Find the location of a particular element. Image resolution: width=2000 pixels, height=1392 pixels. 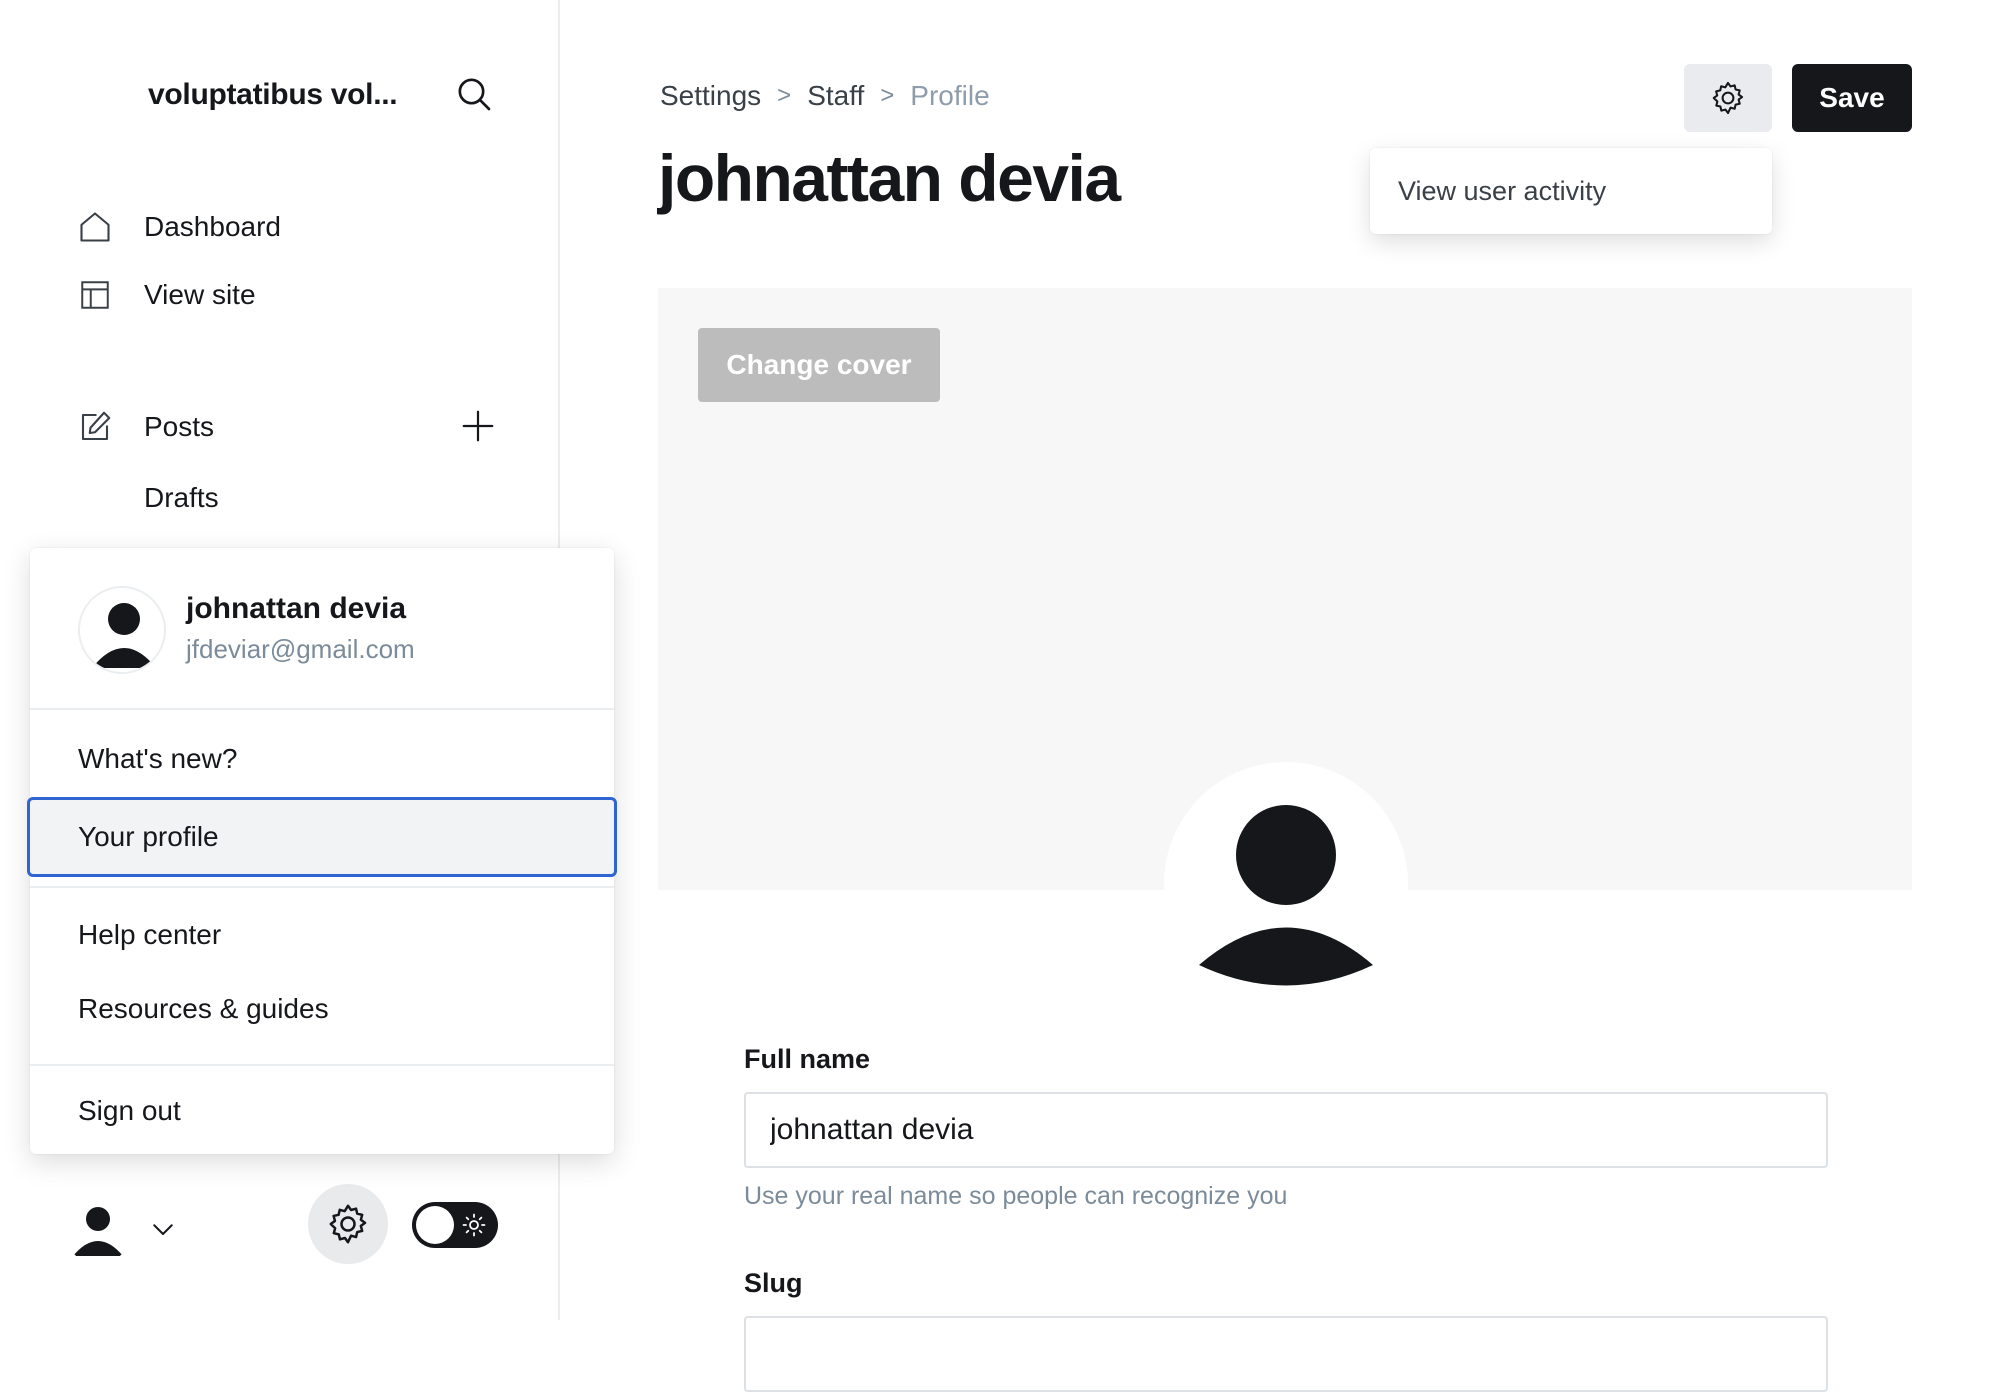

slug-label: Slug is located at coordinates (773, 1283).